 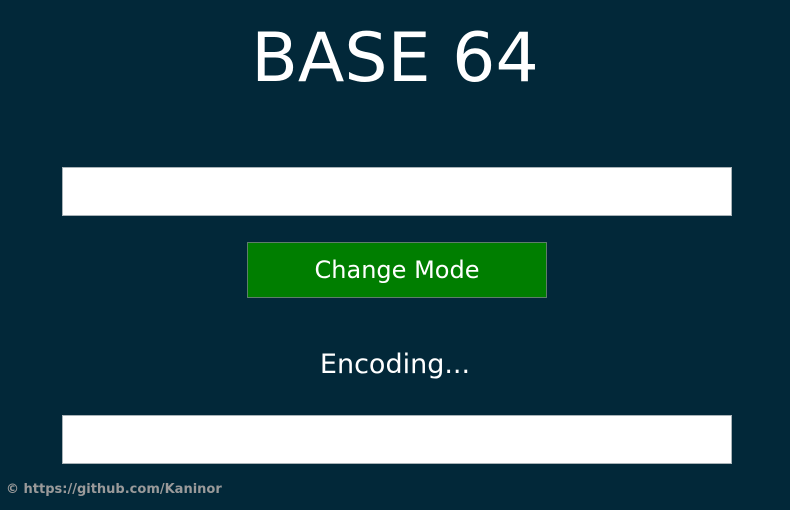 What do you see at coordinates (395, 58) in the screenshot?
I see `app-title: BASE 64` at bounding box center [395, 58].